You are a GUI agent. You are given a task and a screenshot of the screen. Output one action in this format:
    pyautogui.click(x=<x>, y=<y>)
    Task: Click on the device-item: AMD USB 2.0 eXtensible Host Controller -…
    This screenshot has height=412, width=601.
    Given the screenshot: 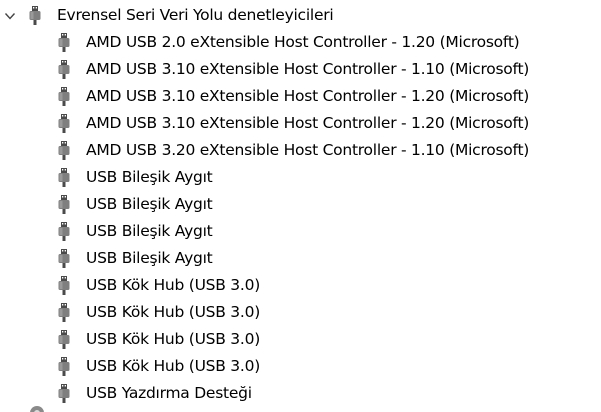 What is the action you would take?
    pyautogui.click(x=280, y=42)
    